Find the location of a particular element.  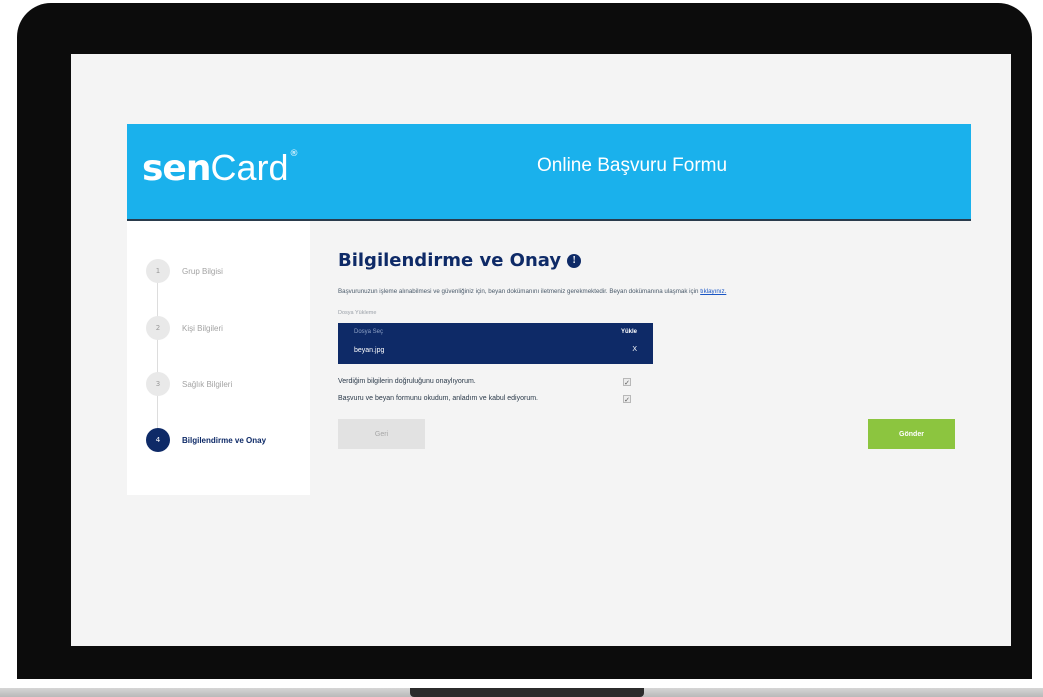

step-kisi-bilgileri: 2 Kişi Bilgileri is located at coordinates (184, 328).